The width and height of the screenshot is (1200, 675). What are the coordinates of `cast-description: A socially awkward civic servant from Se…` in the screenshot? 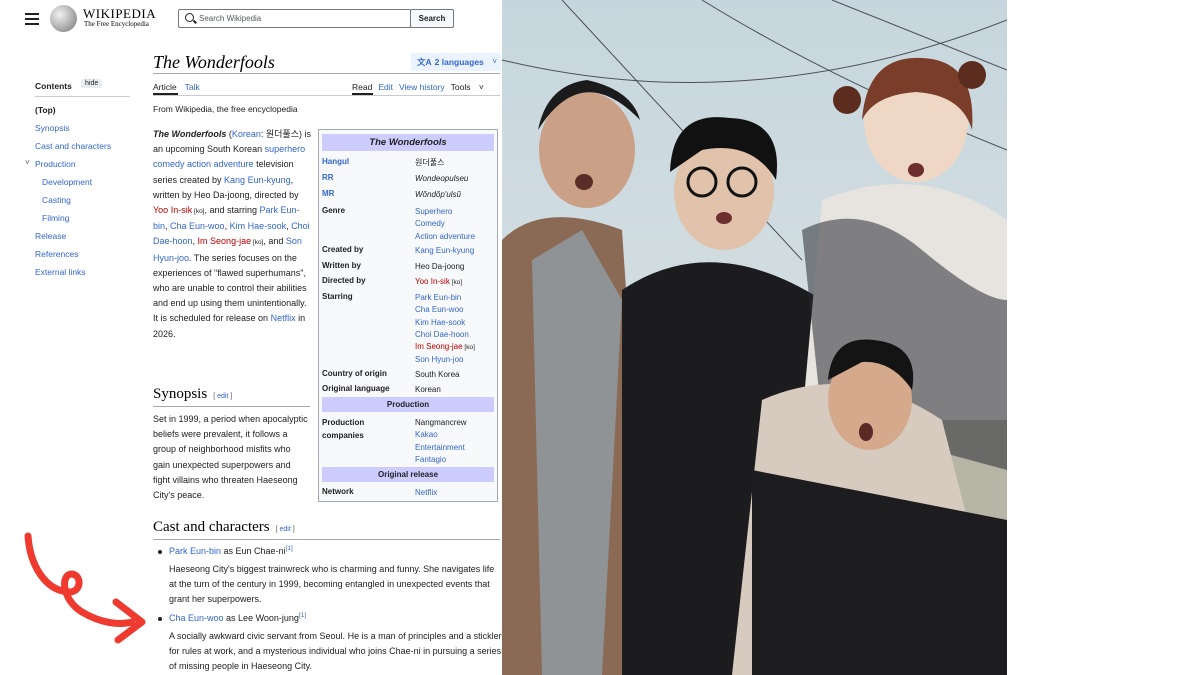 It's located at (335, 651).